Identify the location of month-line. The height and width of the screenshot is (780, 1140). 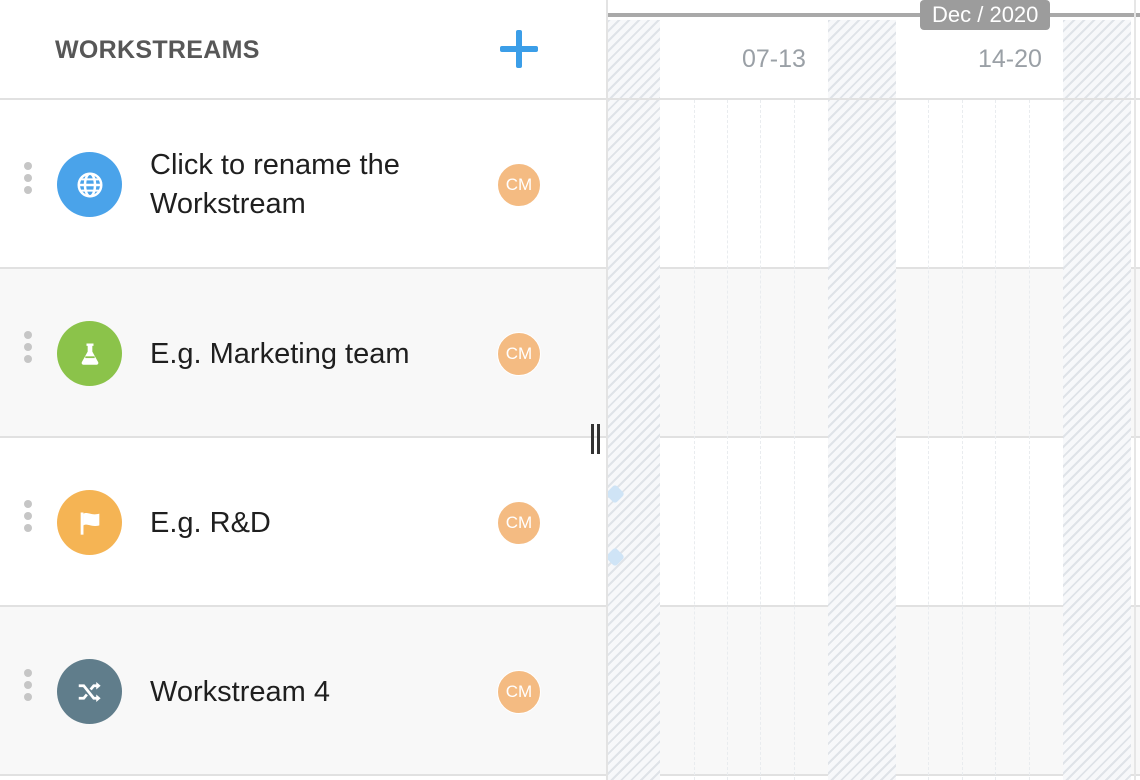
(874, 15).